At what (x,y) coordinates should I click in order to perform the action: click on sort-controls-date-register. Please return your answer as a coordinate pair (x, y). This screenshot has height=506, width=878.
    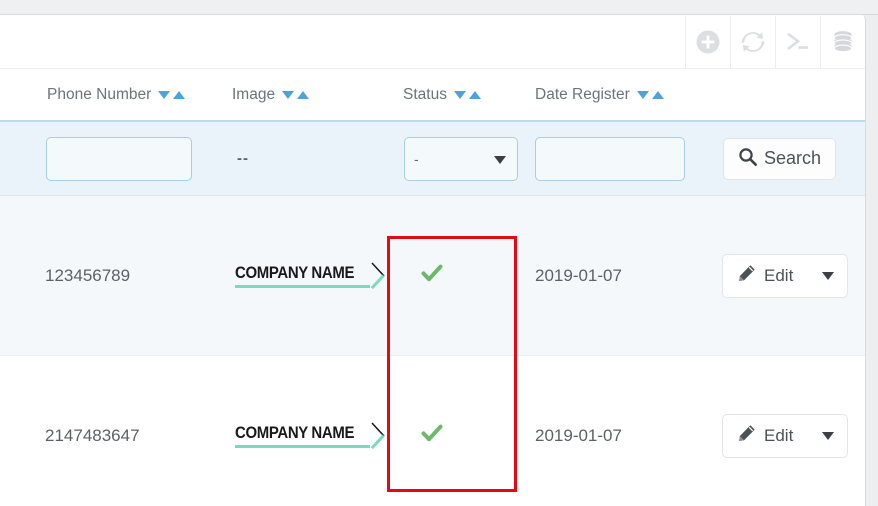
    Looking at the image, I should click on (650, 94).